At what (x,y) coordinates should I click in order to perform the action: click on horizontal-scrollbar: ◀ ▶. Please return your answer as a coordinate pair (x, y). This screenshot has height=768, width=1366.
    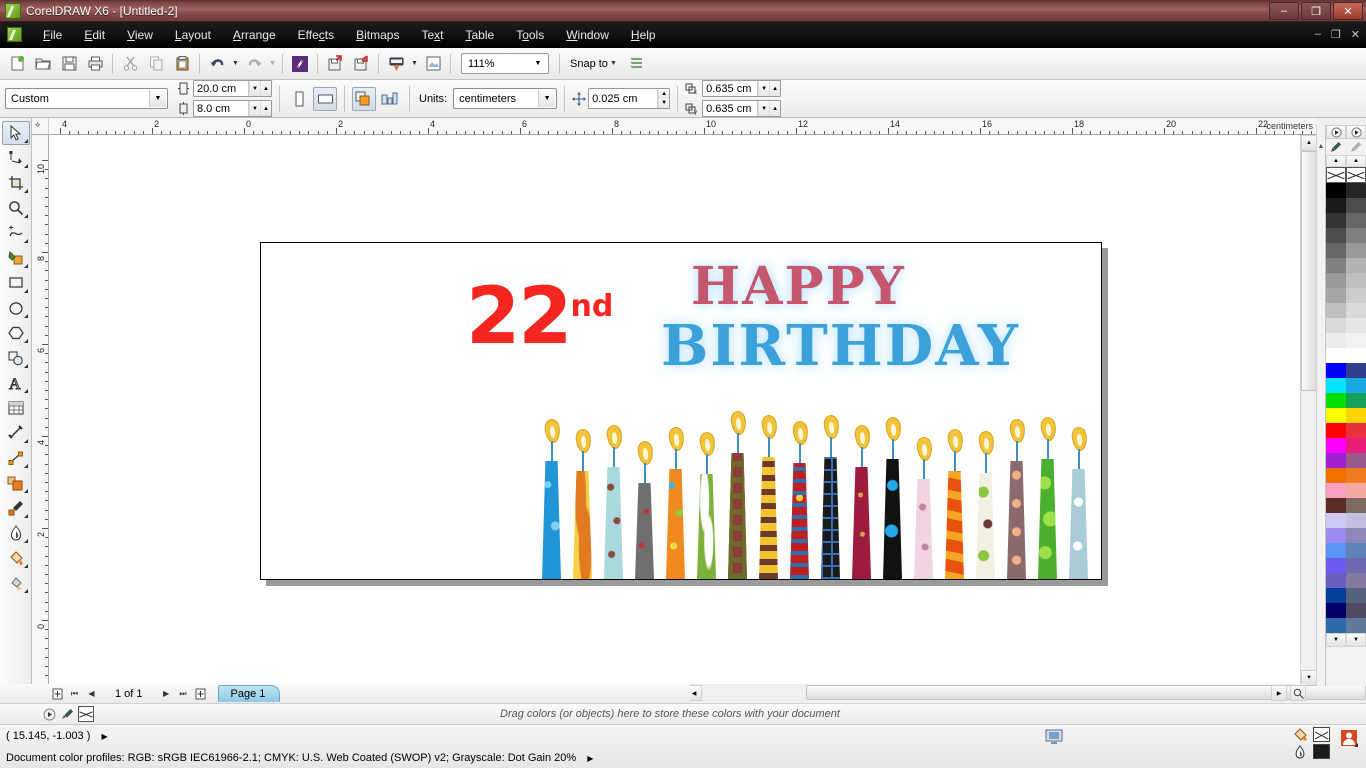
    Looking at the image, I should click on (1026, 692).